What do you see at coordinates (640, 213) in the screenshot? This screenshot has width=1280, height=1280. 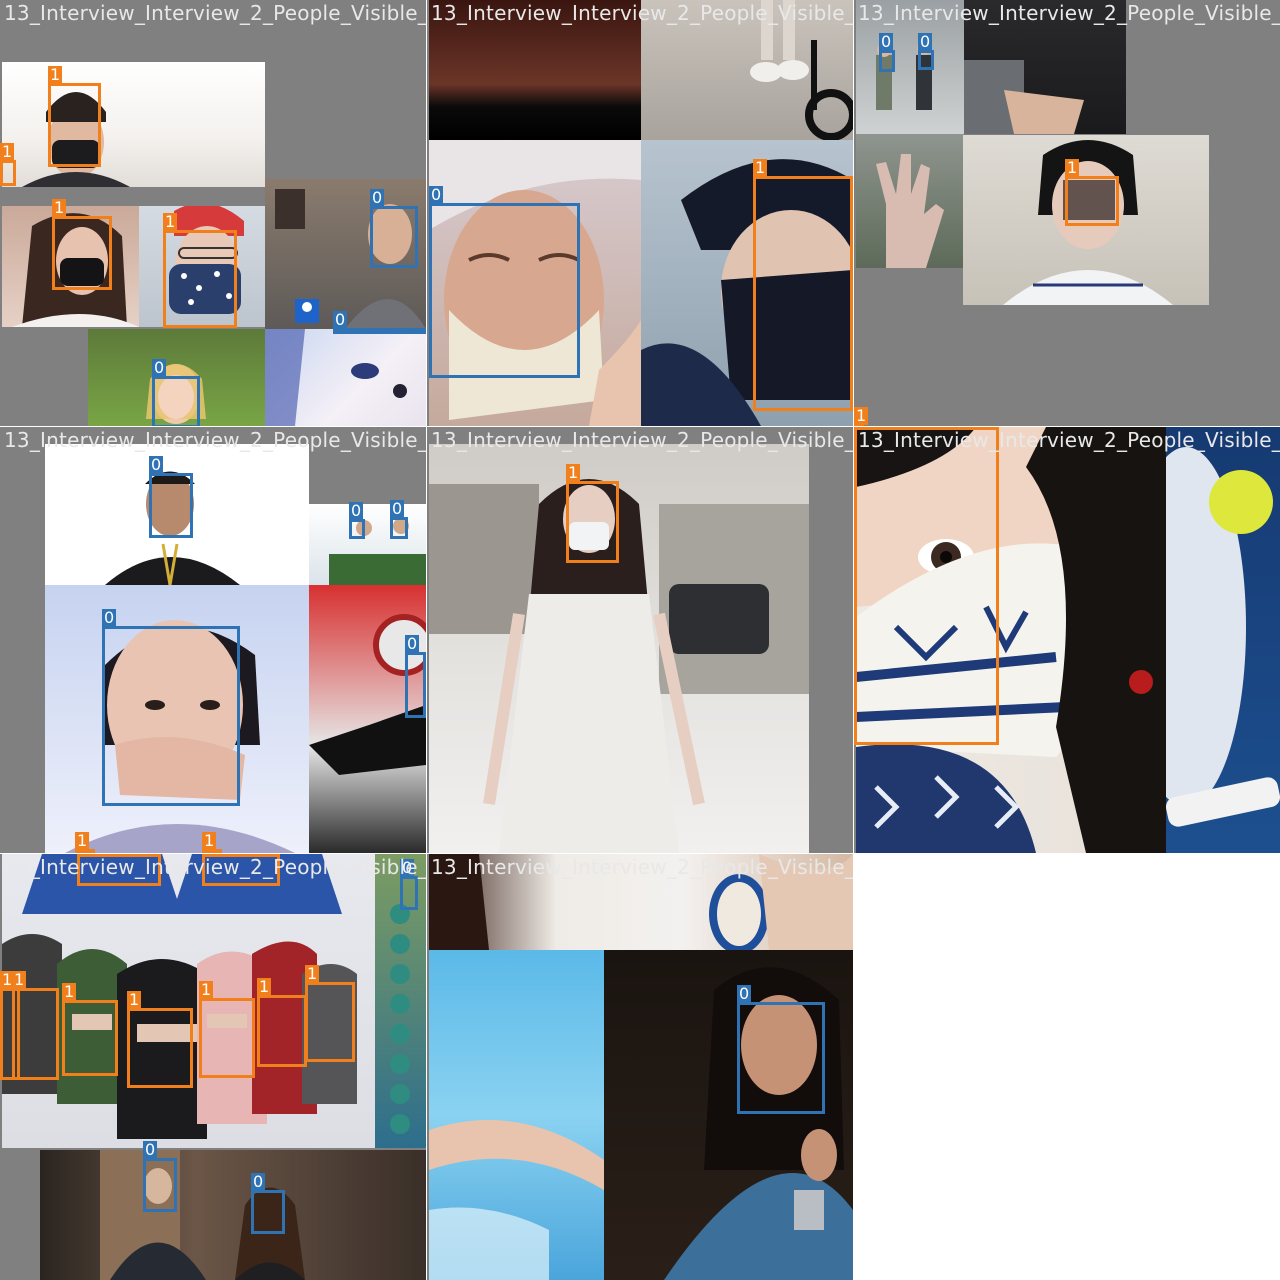 I see `tile-2: 13_Interview_Interview_2_People_Visible_` at bounding box center [640, 213].